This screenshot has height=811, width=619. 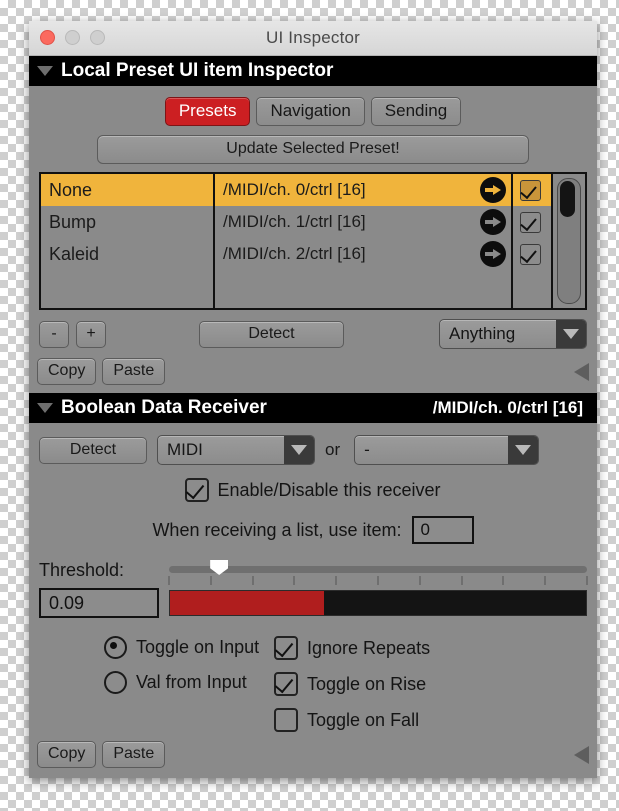 I want to click on update-selected-preset-button: Update Selected Preset!, so click(x=313, y=149).